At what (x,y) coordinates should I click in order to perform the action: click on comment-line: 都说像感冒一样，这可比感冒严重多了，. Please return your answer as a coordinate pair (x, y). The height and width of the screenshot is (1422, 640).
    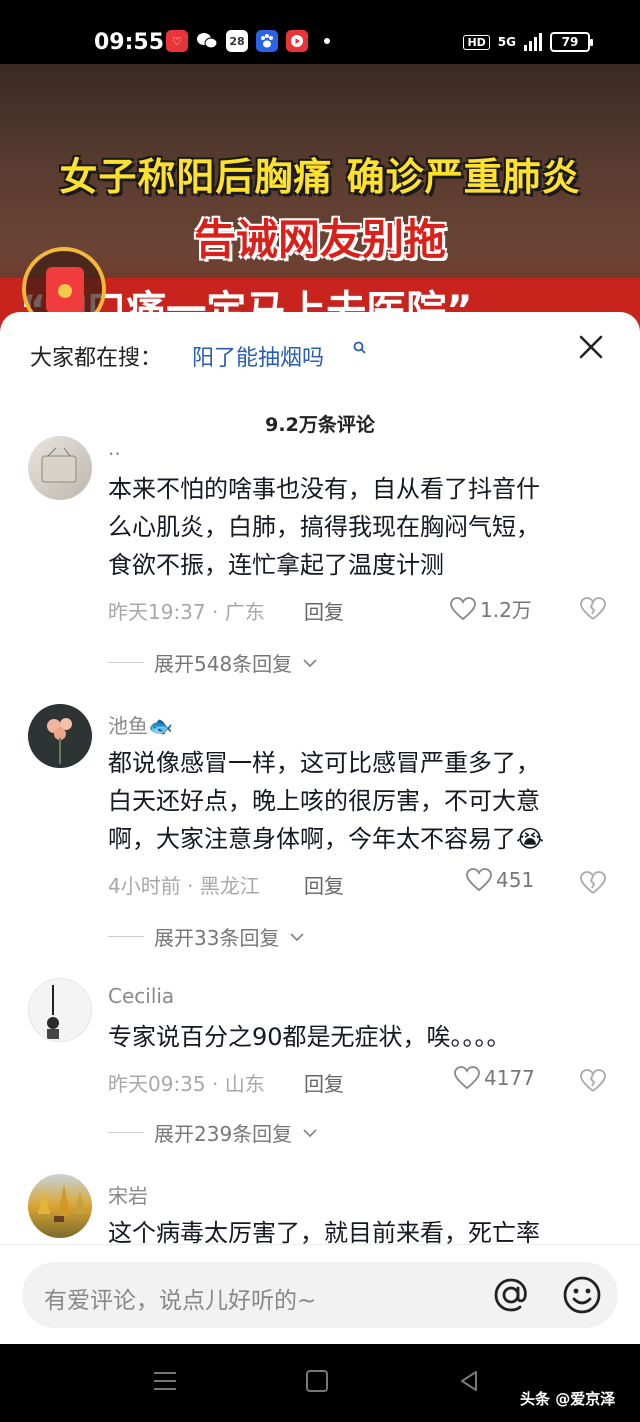
    Looking at the image, I should click on (324, 763).